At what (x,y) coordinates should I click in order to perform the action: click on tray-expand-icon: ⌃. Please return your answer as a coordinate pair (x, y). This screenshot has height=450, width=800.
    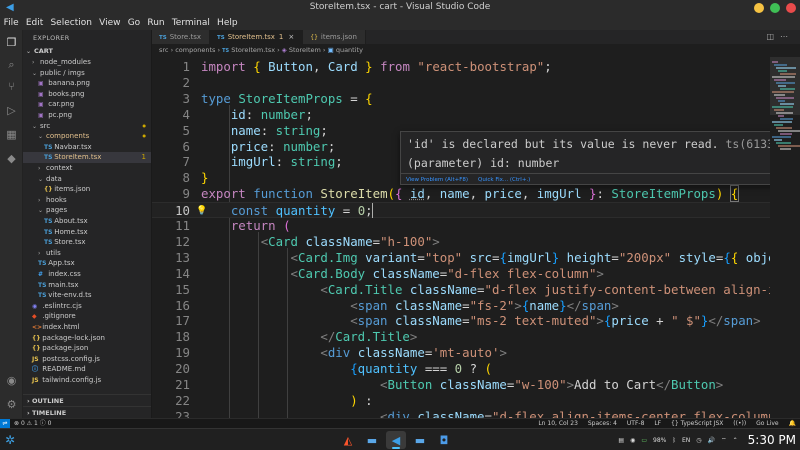
    Looking at the image, I should click on (735, 440).